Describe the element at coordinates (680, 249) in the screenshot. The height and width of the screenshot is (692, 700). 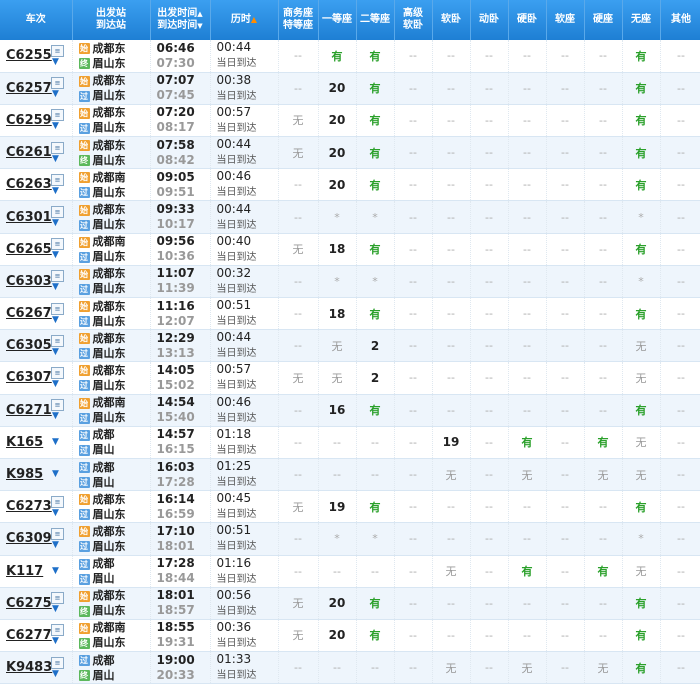
I see `seat-other: --` at that location.